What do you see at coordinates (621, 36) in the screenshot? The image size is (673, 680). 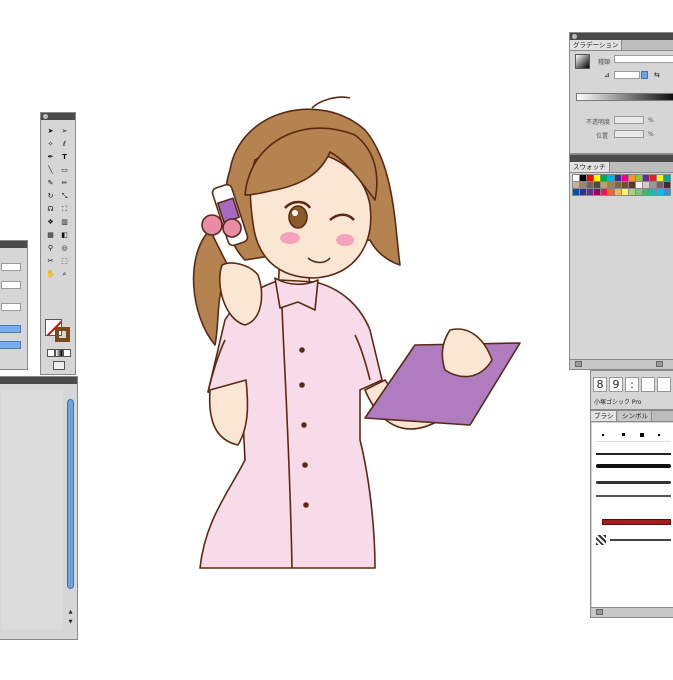 I see `gradient-titlebar` at bounding box center [621, 36].